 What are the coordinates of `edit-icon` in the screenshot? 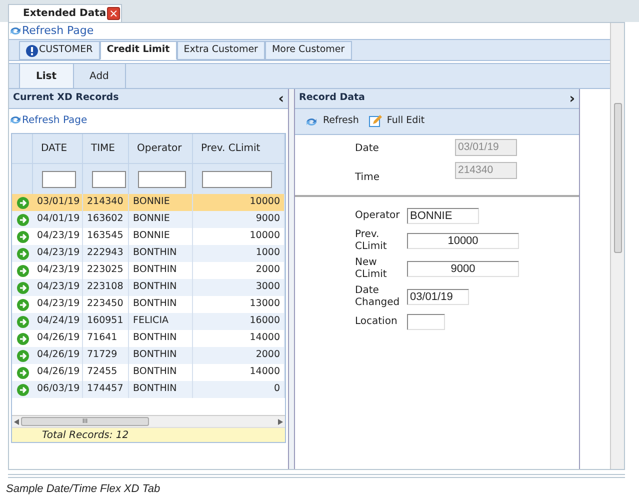 It's located at (375, 121).